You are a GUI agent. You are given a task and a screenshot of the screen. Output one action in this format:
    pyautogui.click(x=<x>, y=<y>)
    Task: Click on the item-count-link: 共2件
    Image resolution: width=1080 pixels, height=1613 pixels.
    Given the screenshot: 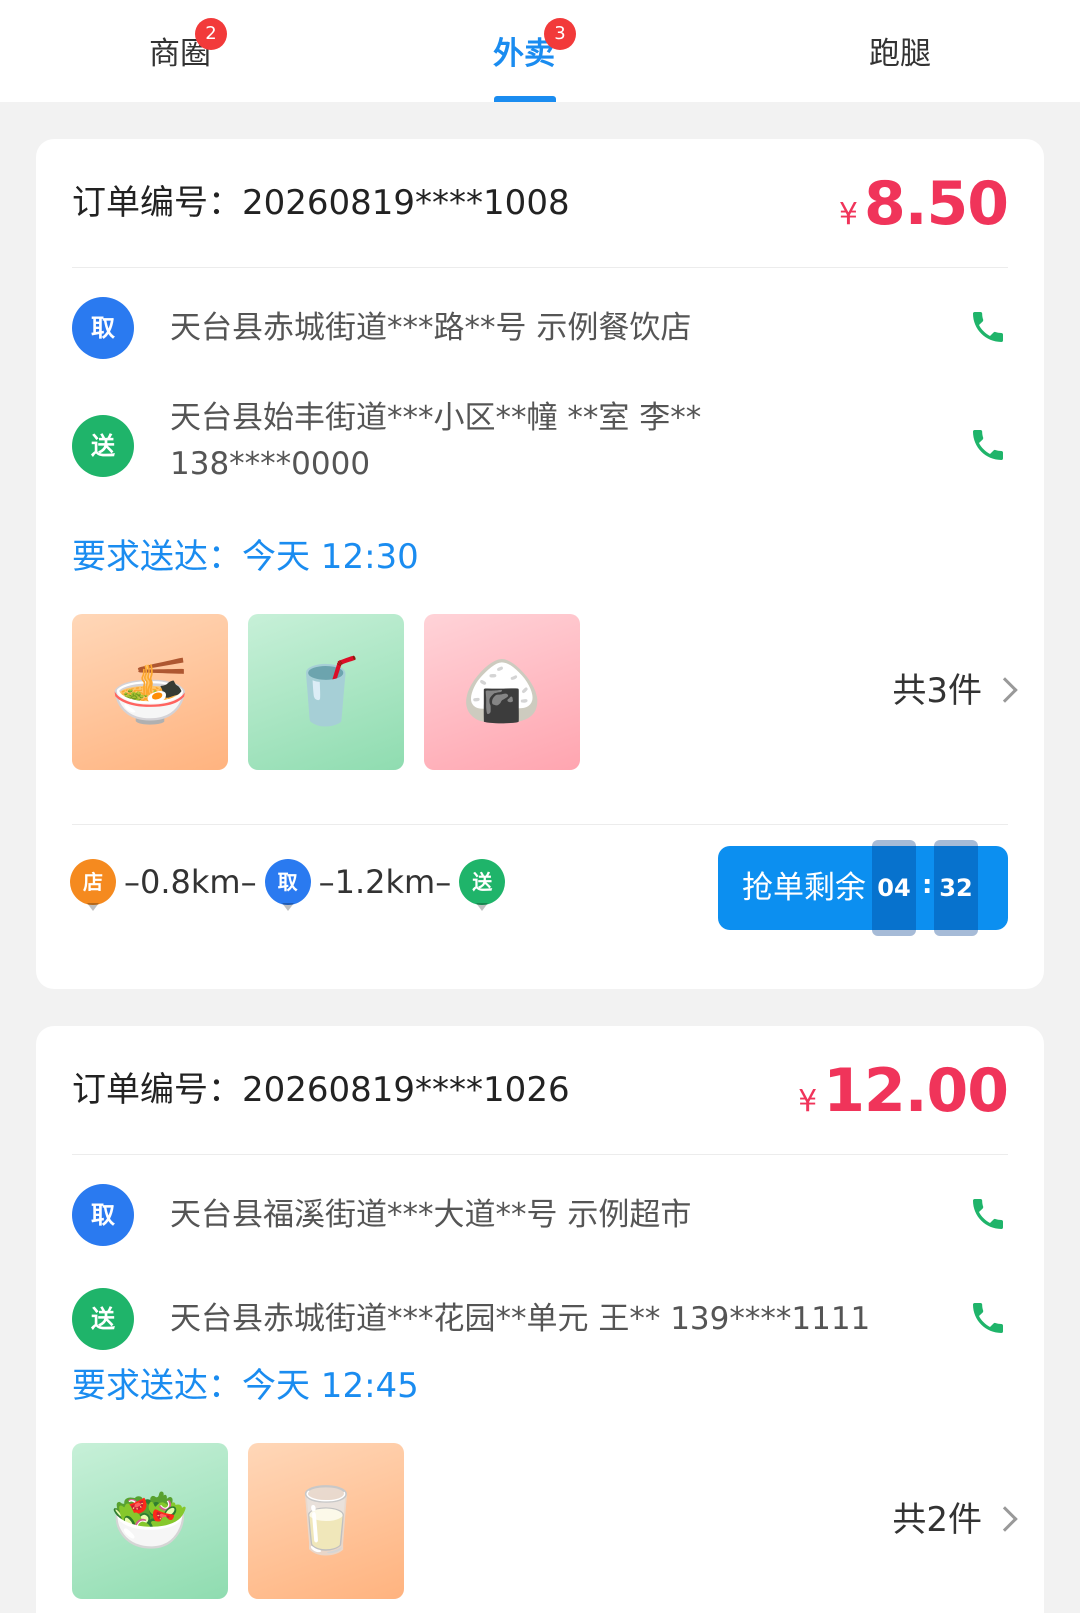 What is the action you would take?
    pyautogui.click(x=955, y=1520)
    